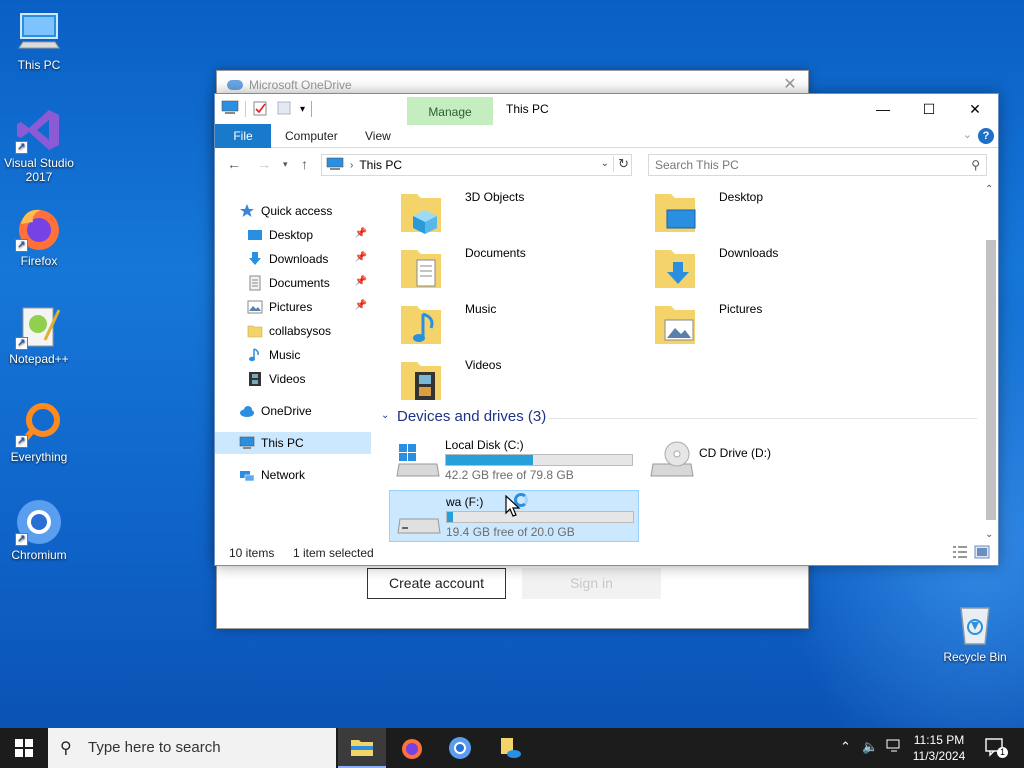 The height and width of the screenshot is (768, 1024). Describe the element at coordinates (385, 415) in the screenshot. I see `collapse-chevron-icon: ⌄` at that location.